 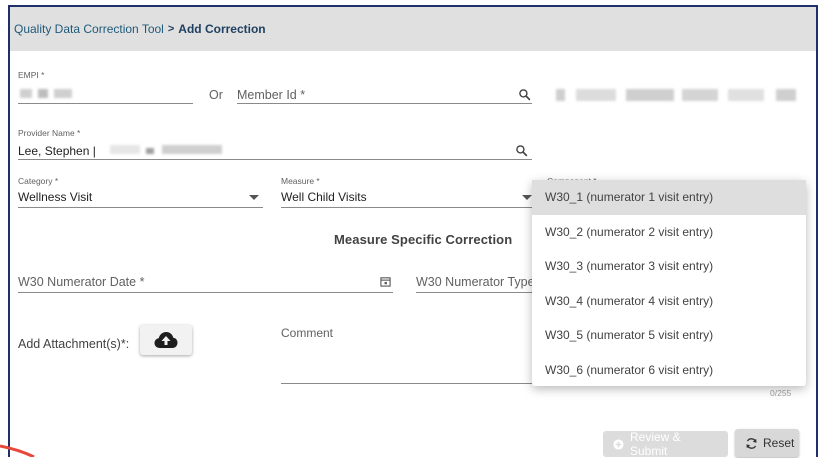 What do you see at coordinates (669, 232) in the screenshot?
I see `component-option: W30_2 (numerator 2 visit entry)` at bounding box center [669, 232].